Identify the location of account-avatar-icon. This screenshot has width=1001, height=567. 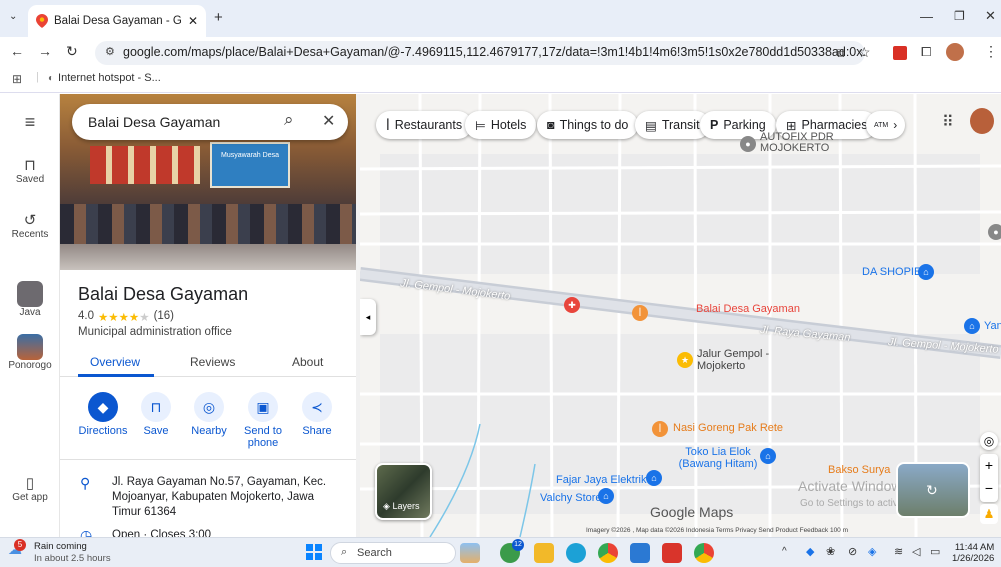
(982, 121).